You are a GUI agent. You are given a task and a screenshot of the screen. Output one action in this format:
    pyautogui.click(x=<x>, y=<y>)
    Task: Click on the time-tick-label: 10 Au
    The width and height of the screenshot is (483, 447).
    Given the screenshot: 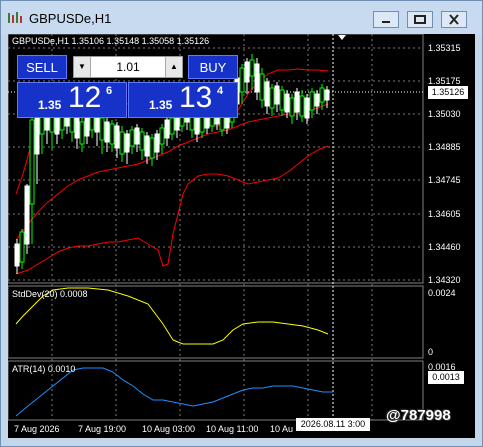 What is the action you would take?
    pyautogui.click(x=281, y=429)
    